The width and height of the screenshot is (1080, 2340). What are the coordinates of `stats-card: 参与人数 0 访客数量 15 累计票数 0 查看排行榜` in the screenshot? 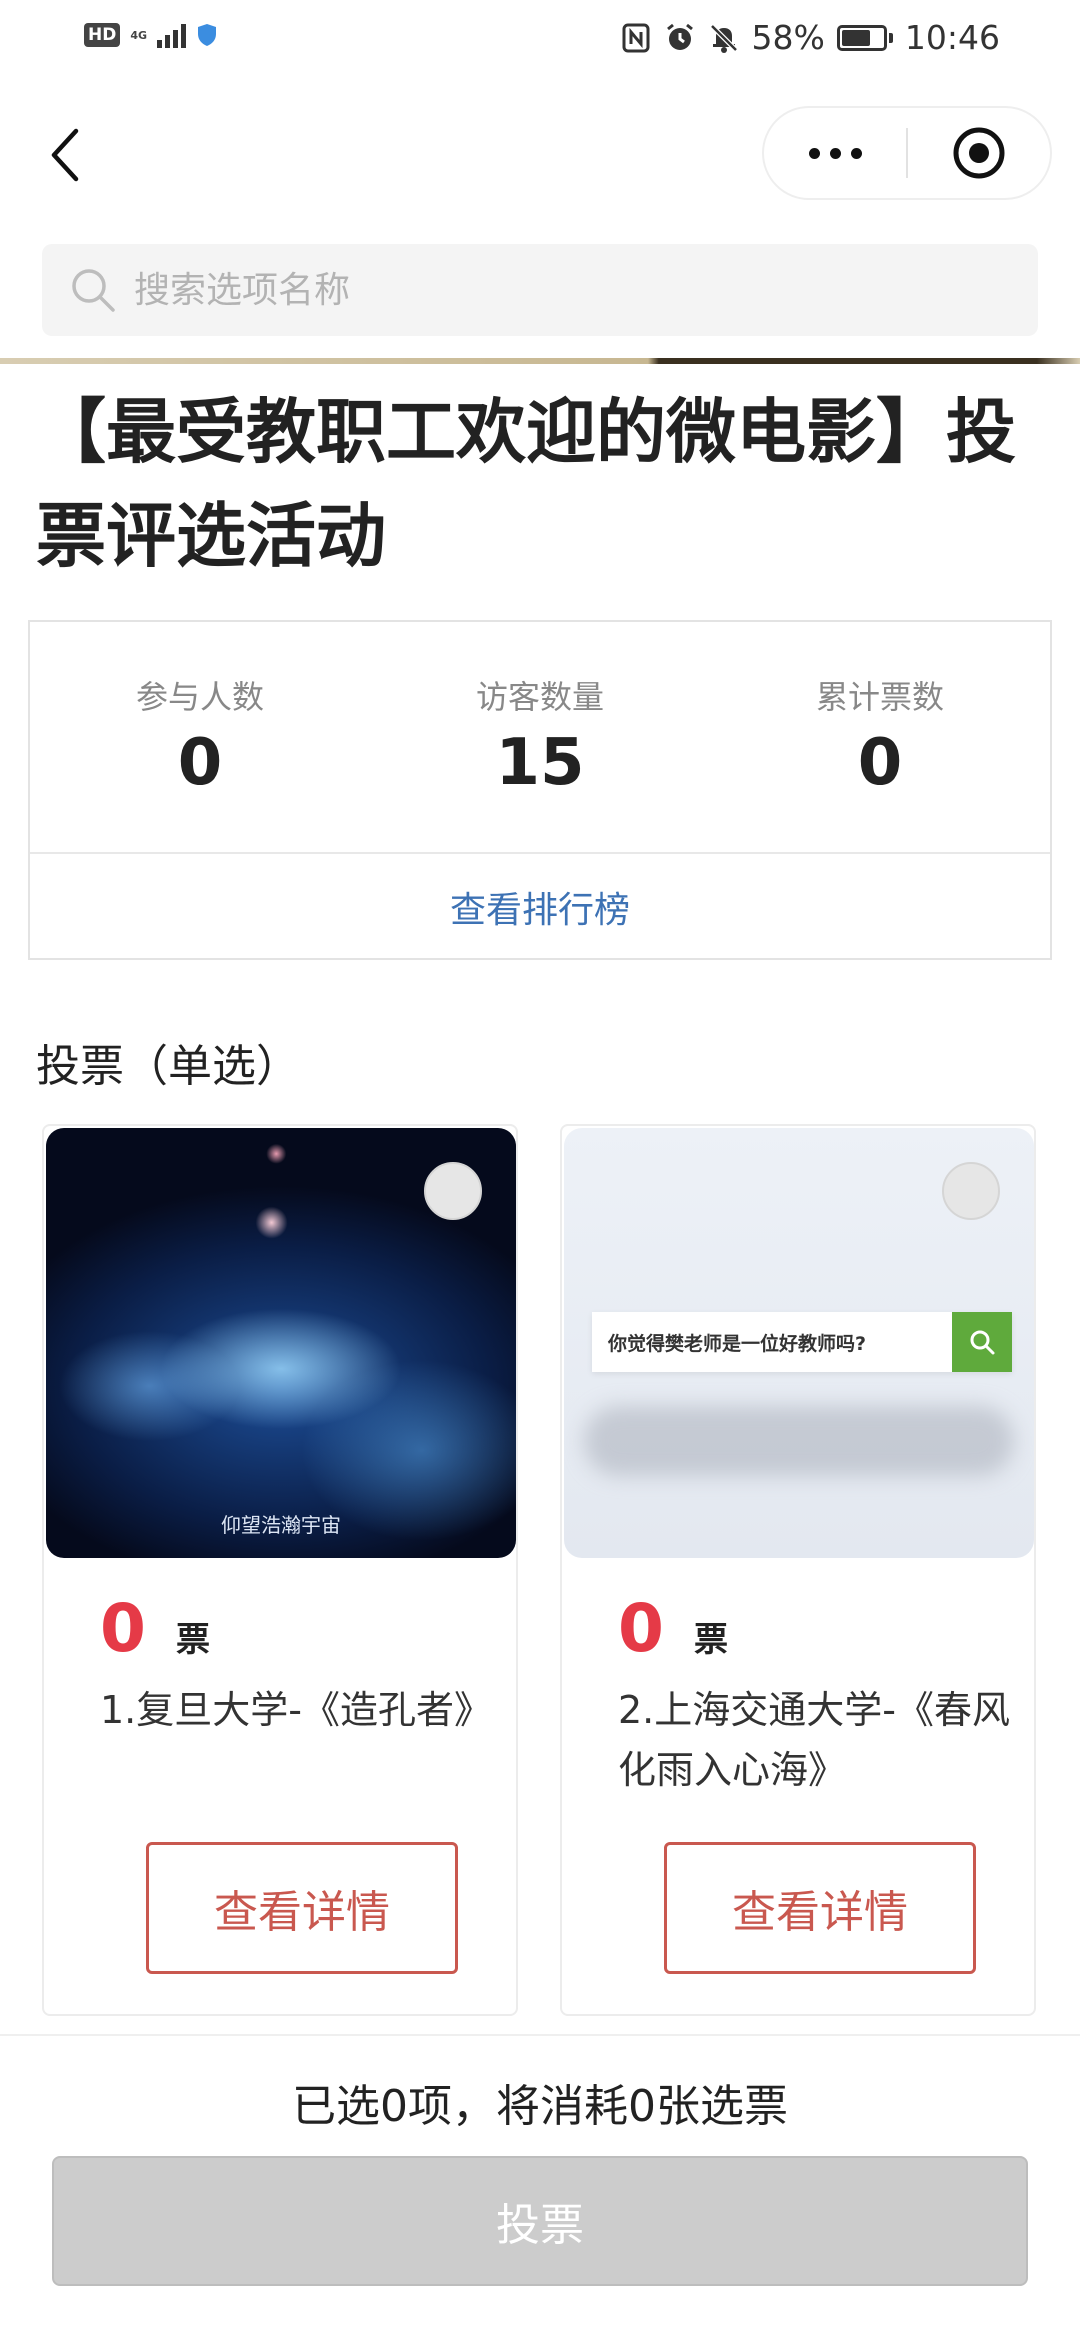 It's located at (540, 790).